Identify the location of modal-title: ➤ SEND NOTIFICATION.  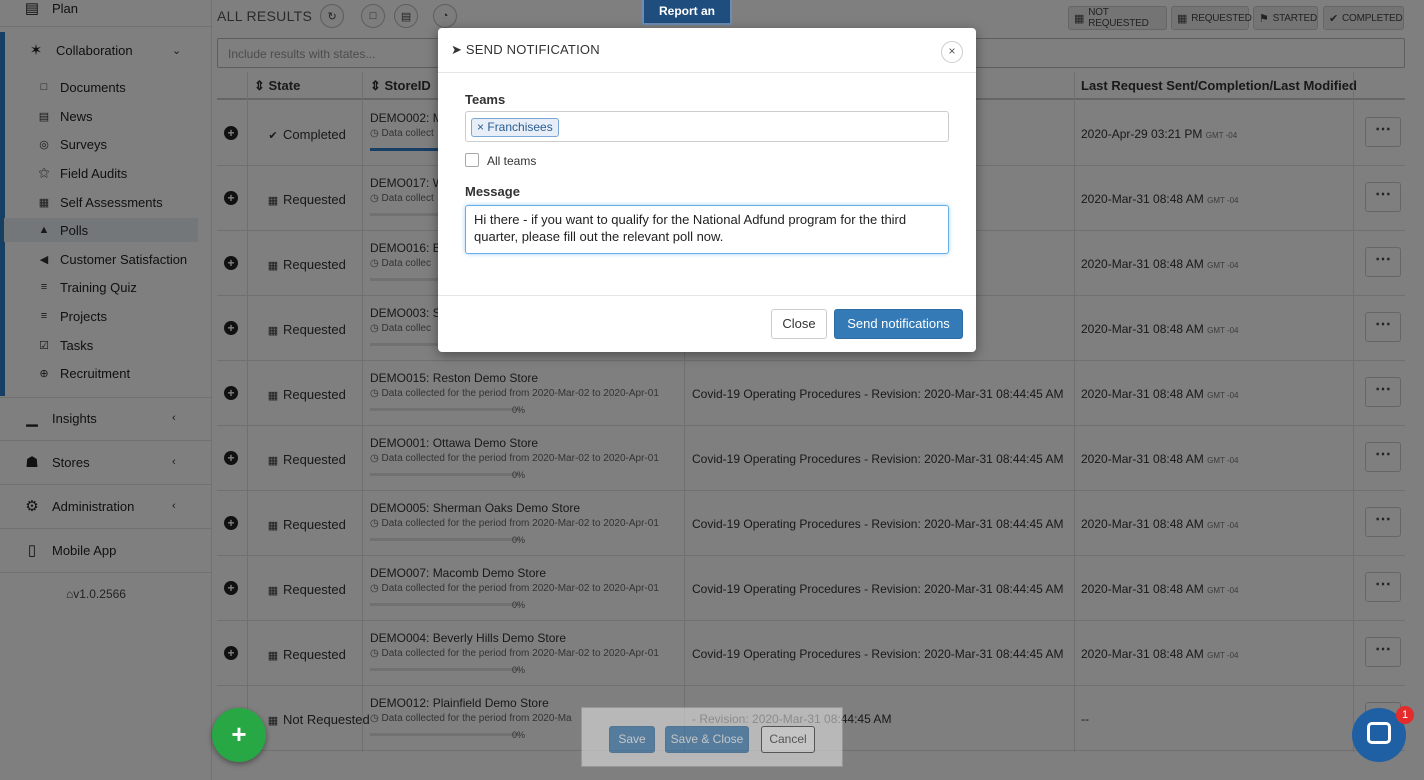
(525, 50).